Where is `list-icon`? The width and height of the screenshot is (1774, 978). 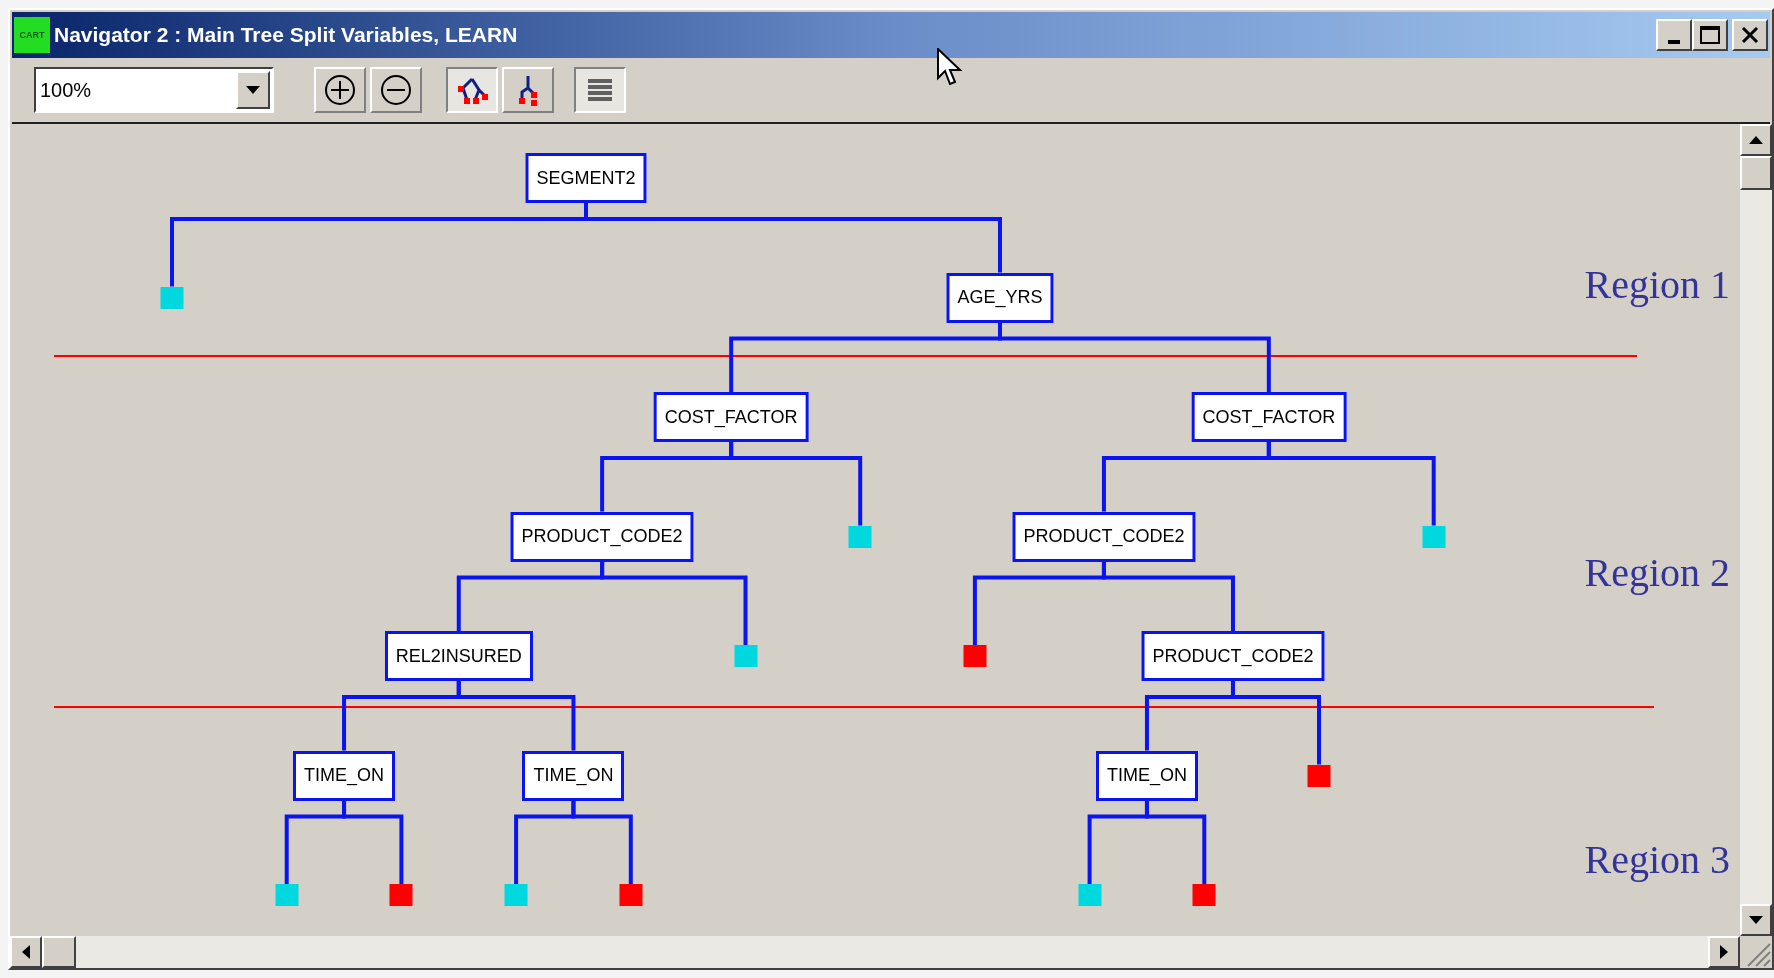
list-icon is located at coordinates (600, 90).